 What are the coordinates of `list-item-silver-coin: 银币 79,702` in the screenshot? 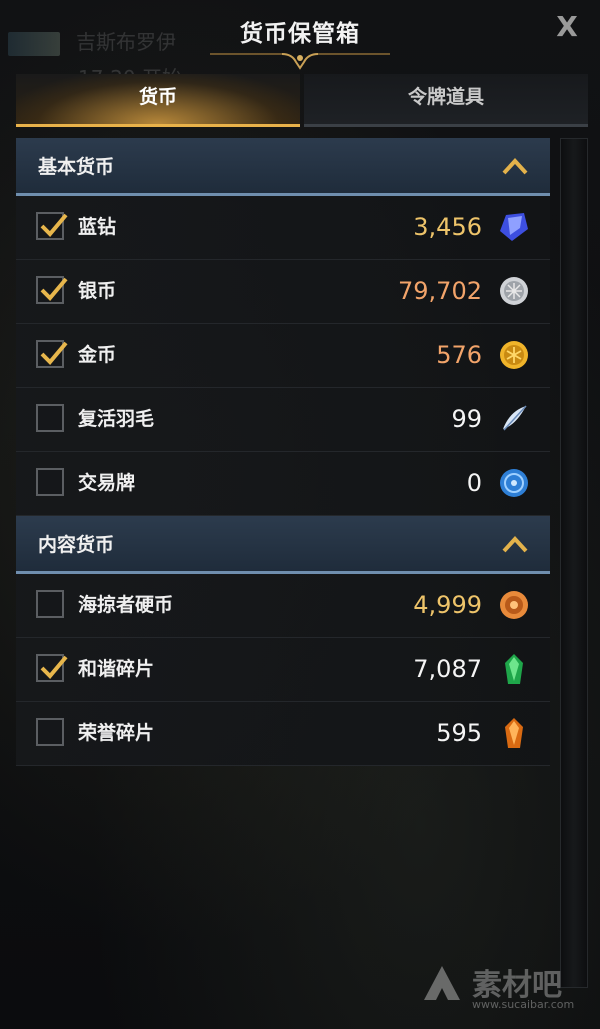 It's located at (283, 292).